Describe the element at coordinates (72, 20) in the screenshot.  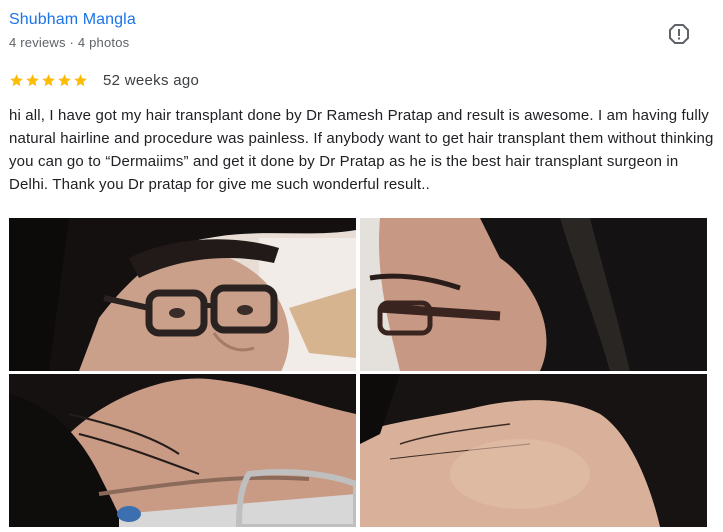
I see `reviewer-name-link: Shubham Mangla` at that location.